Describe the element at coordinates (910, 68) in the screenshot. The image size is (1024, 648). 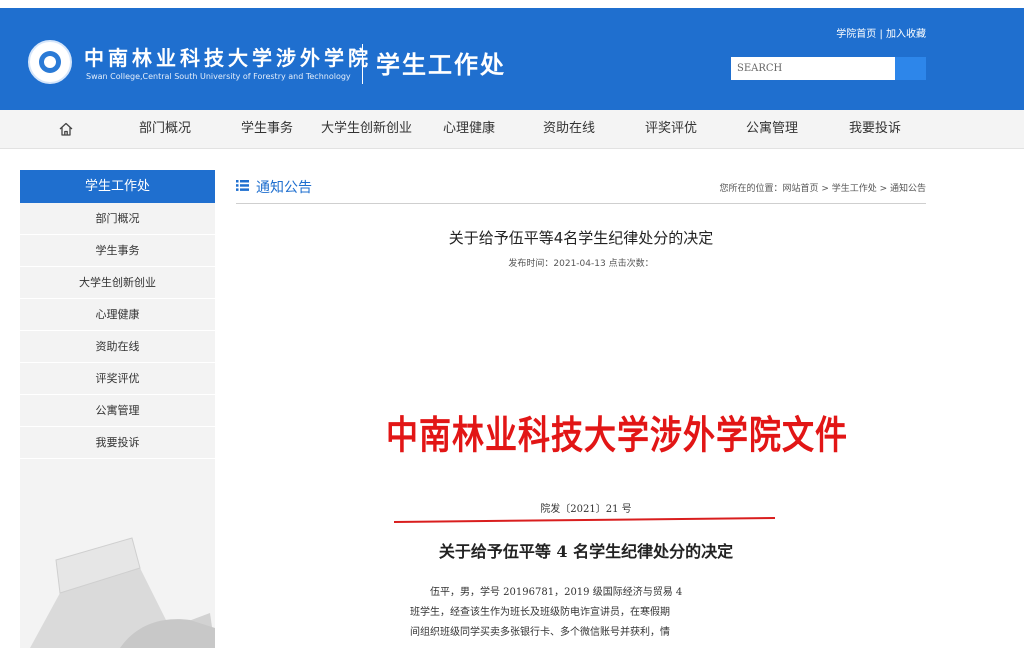
I see `search-button` at that location.